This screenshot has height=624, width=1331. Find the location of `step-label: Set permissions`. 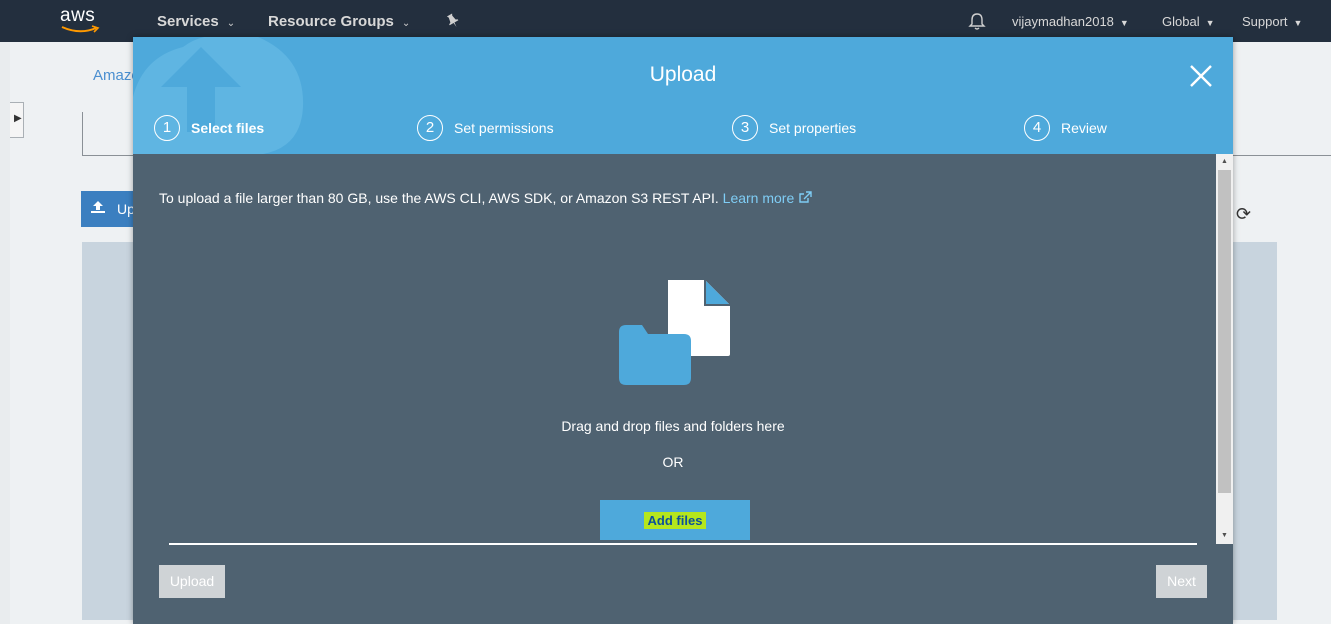

step-label: Set permissions is located at coordinates (504, 128).